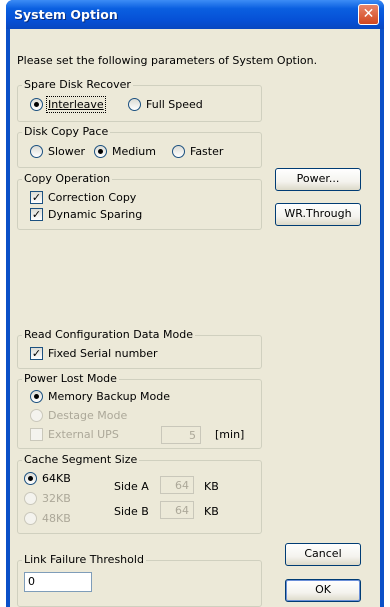 This screenshot has width=390, height=607. I want to click on radio-slower-label: Slower, so click(67, 151).